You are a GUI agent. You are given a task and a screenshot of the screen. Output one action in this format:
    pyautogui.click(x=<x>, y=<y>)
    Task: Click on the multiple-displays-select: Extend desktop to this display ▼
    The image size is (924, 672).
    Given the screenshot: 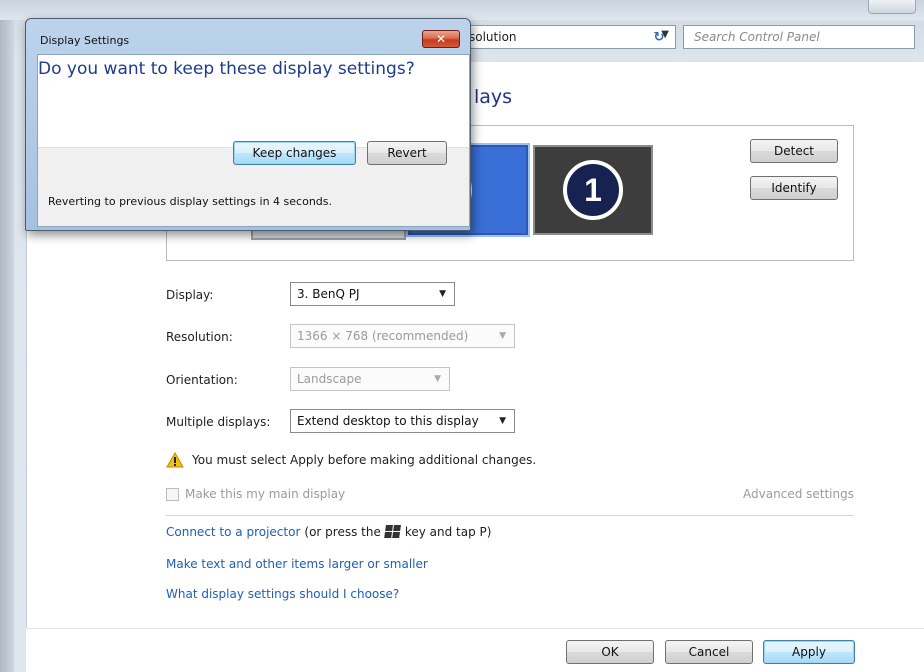 What is the action you would take?
    pyautogui.click(x=402, y=421)
    